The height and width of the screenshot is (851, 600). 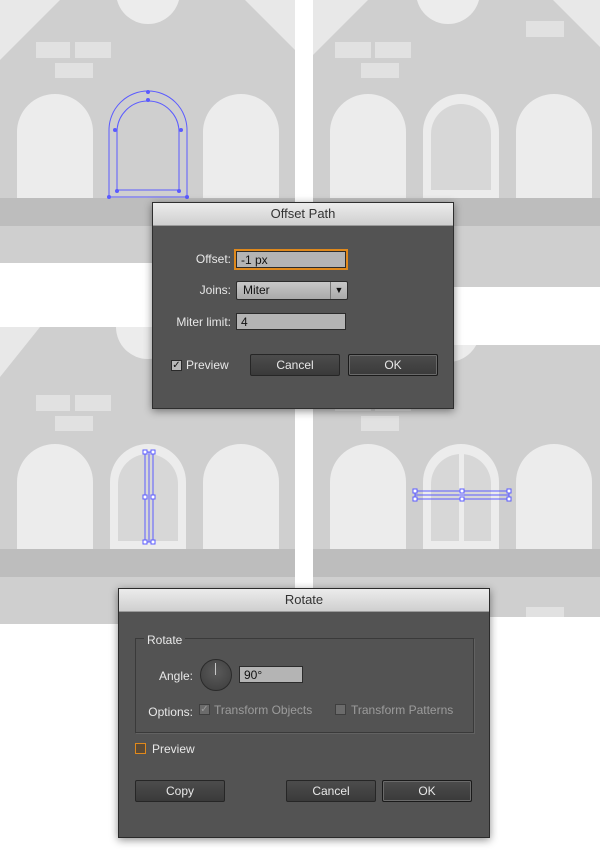 What do you see at coordinates (291, 321) in the screenshot?
I see `miter-limit-input: 4` at bounding box center [291, 321].